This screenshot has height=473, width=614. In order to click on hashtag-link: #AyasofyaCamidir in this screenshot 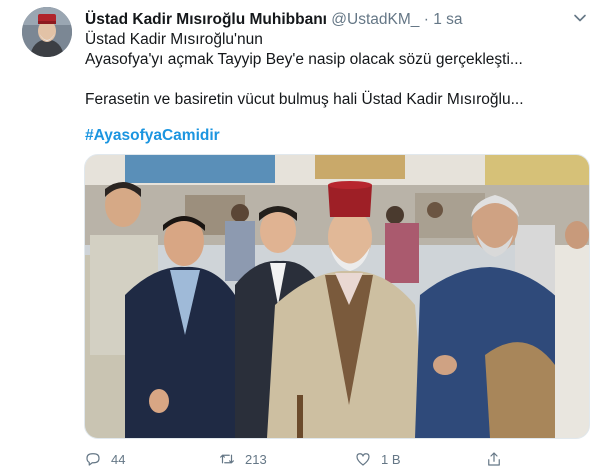, I will do `click(152, 136)`.